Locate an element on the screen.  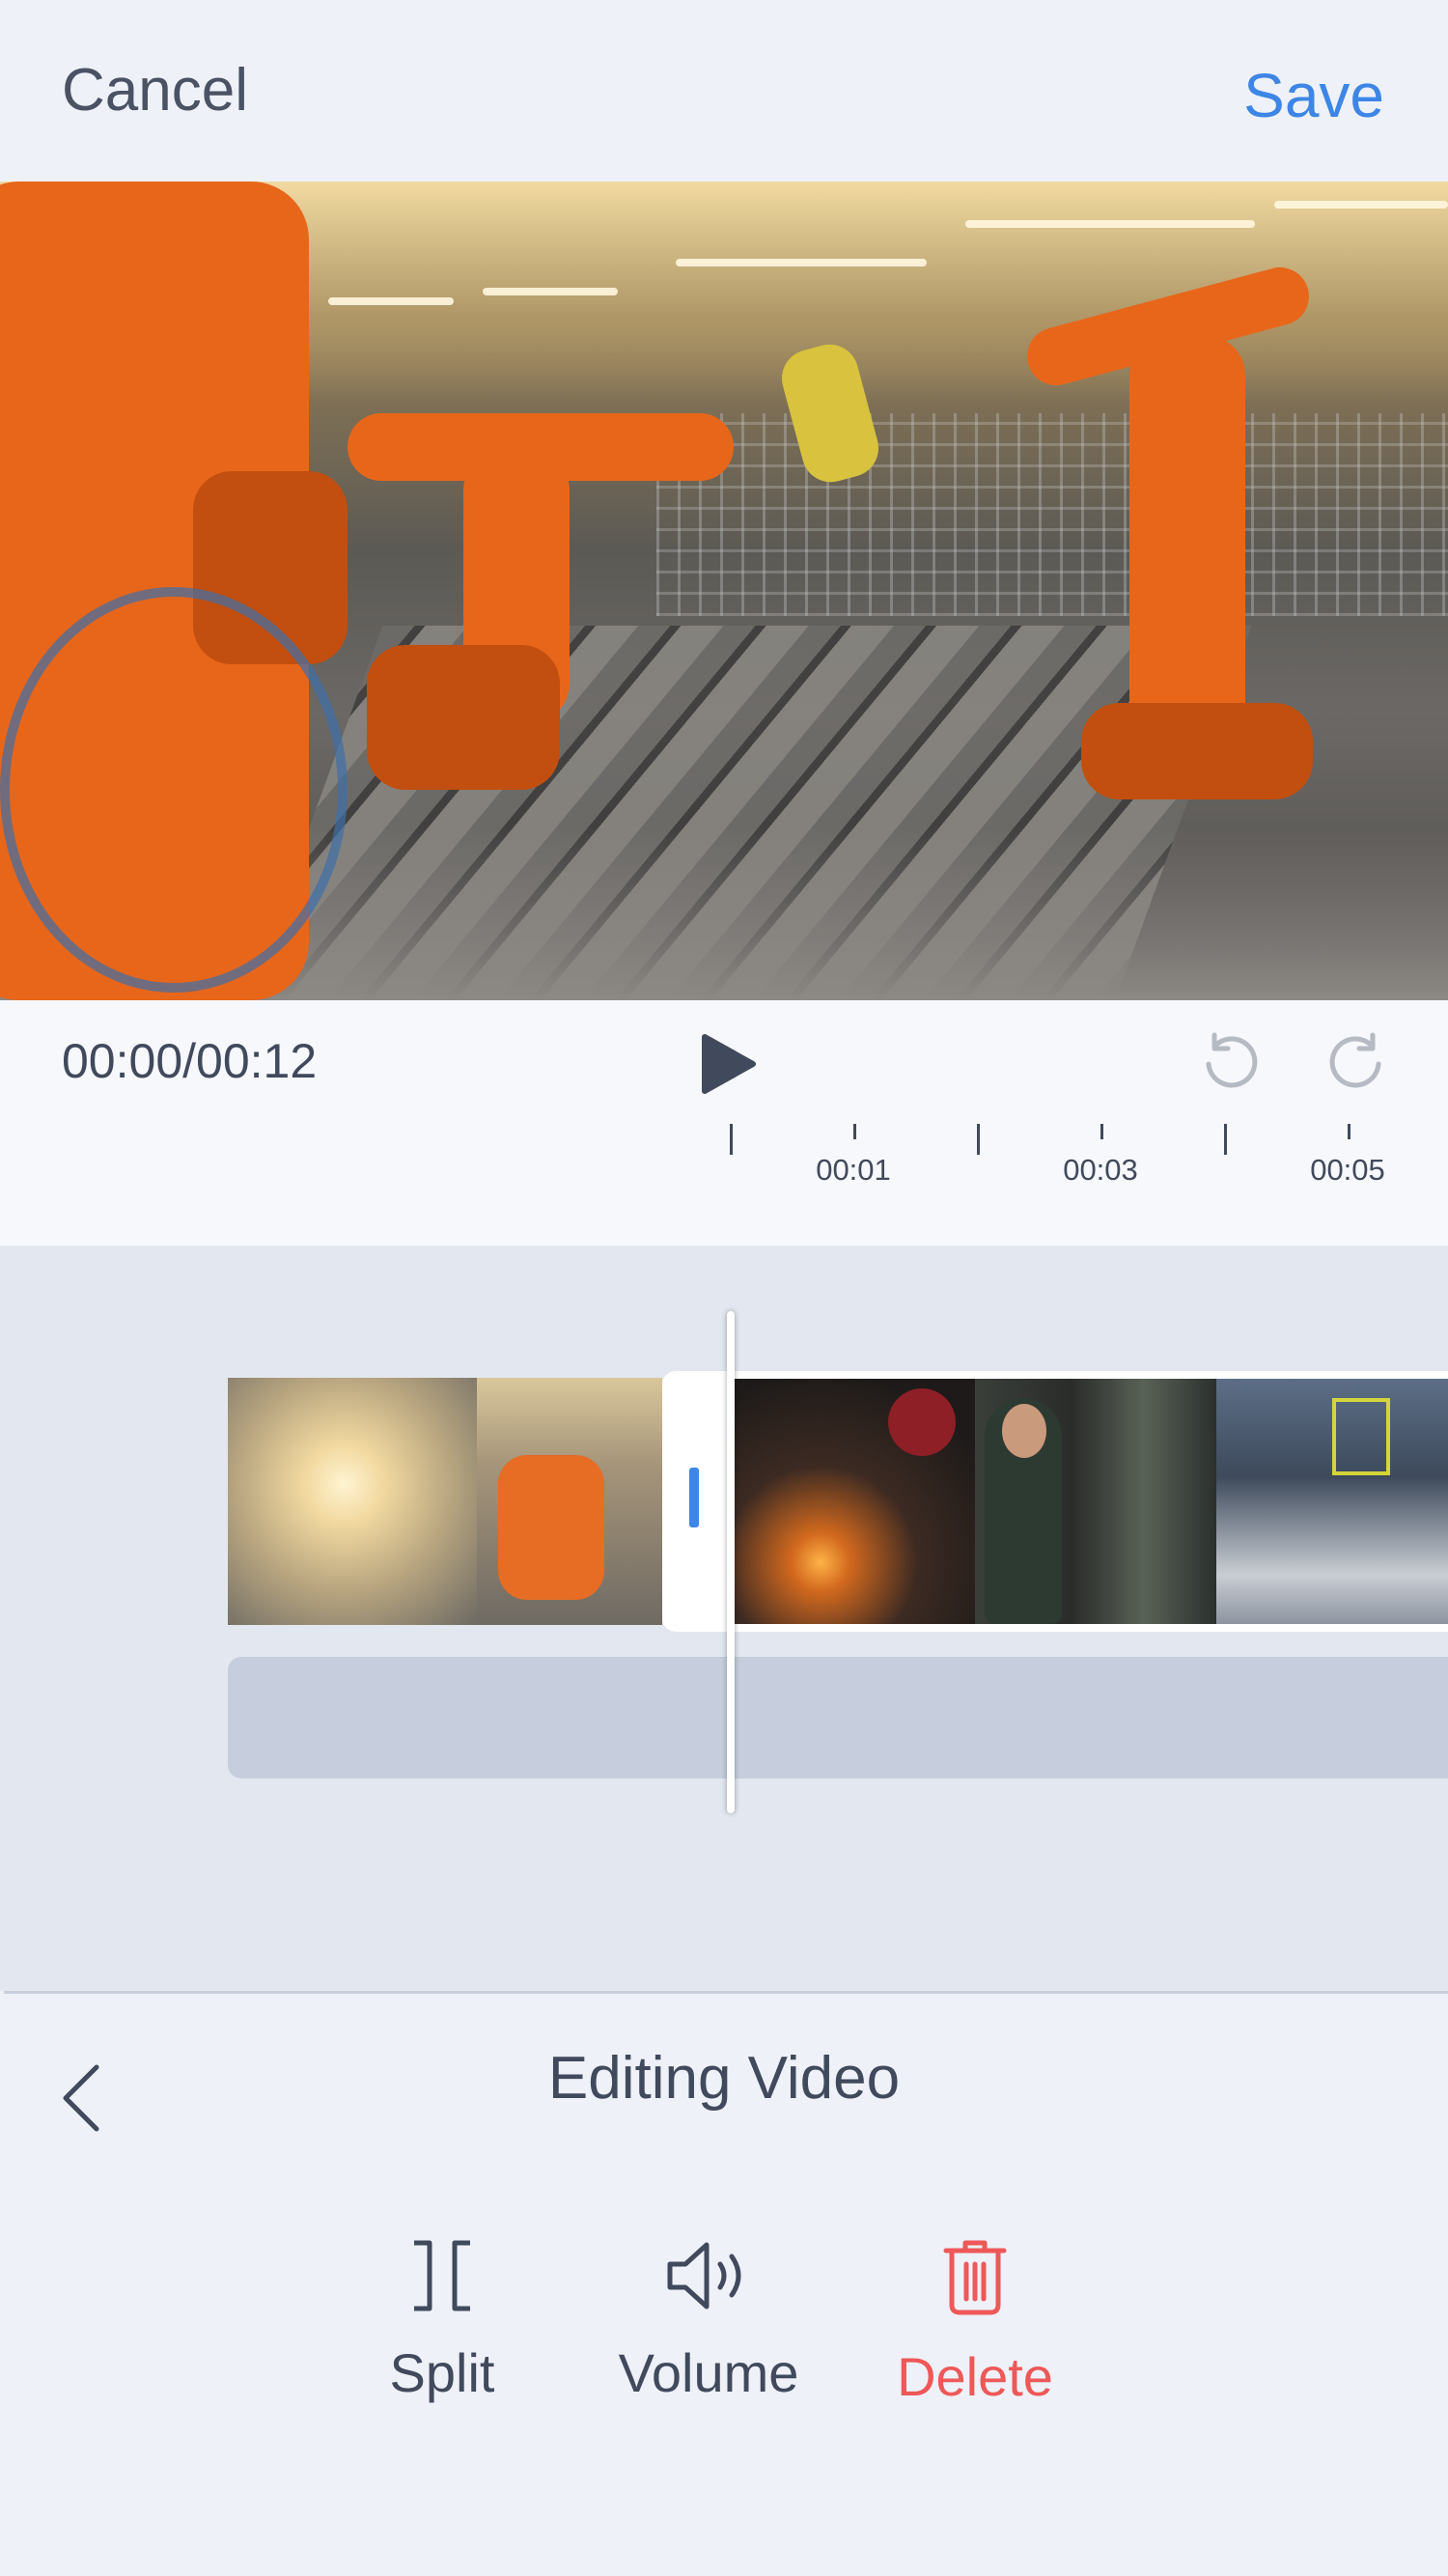
redo-icon is located at coordinates (1355, 1060).